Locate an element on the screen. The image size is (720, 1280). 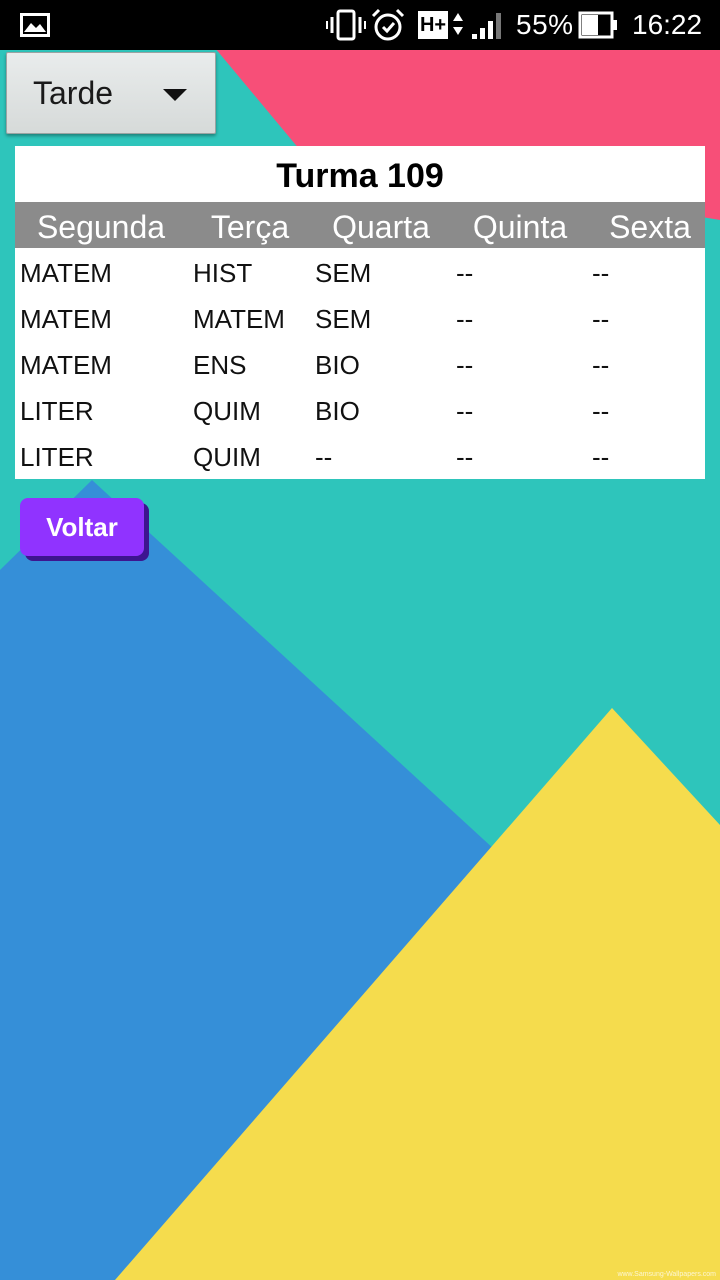
vibrate-icon is located at coordinates (346, 25).